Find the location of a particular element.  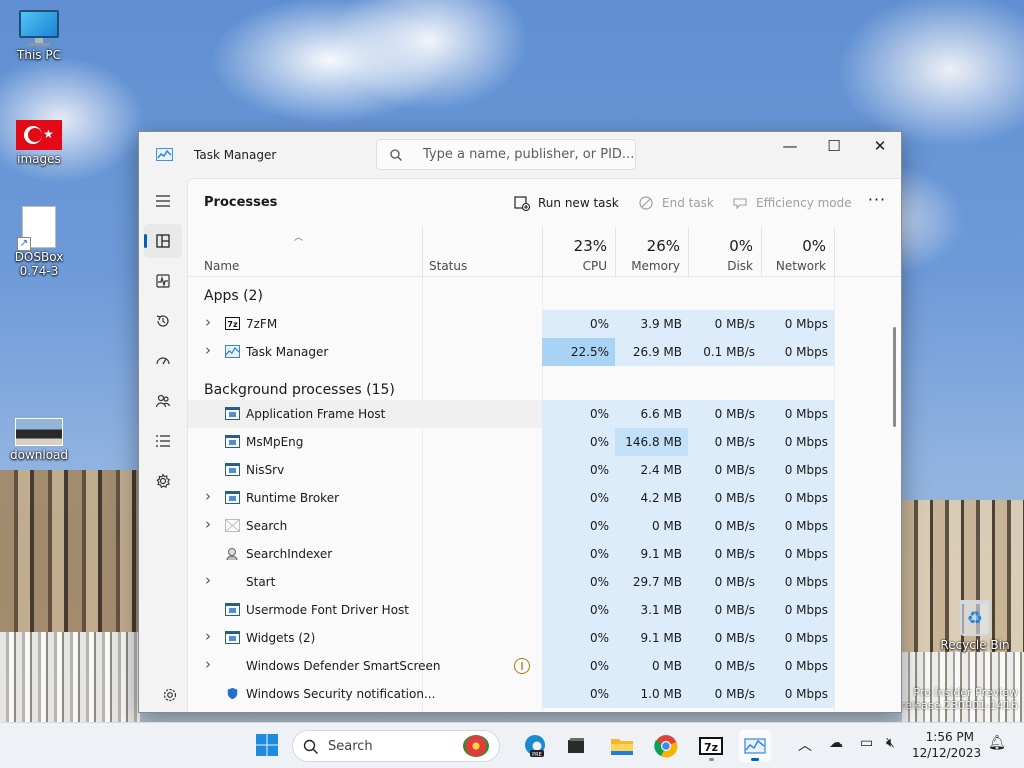

column-memory-label: Memory is located at coordinates (655, 266).